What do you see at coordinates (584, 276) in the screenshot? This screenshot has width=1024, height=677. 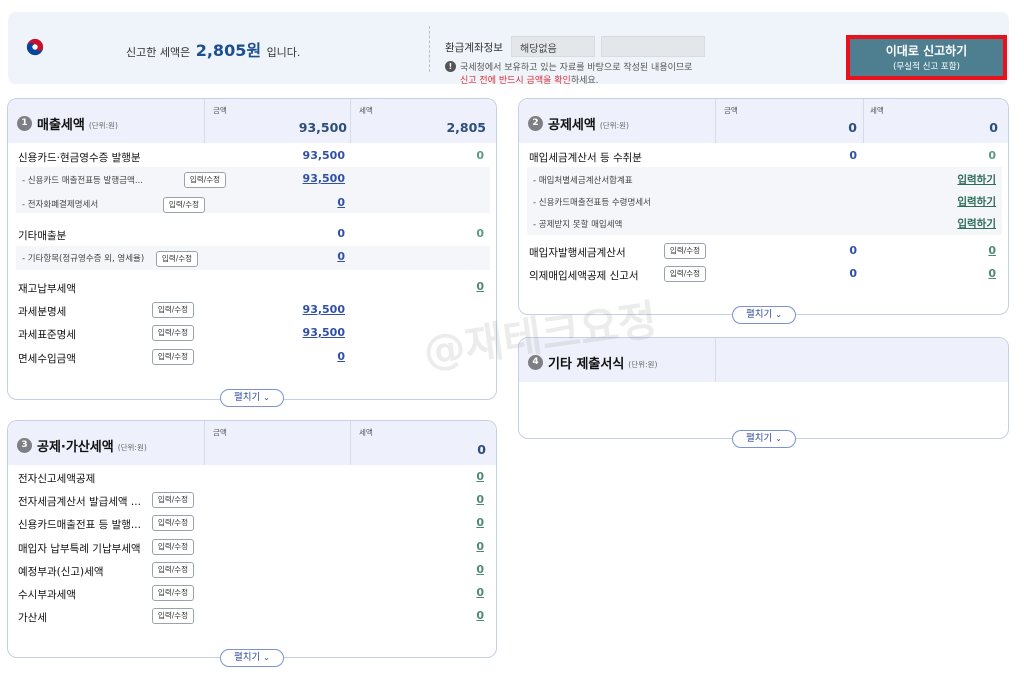 I see `row-label: 의제매입세액공제 신고서` at bounding box center [584, 276].